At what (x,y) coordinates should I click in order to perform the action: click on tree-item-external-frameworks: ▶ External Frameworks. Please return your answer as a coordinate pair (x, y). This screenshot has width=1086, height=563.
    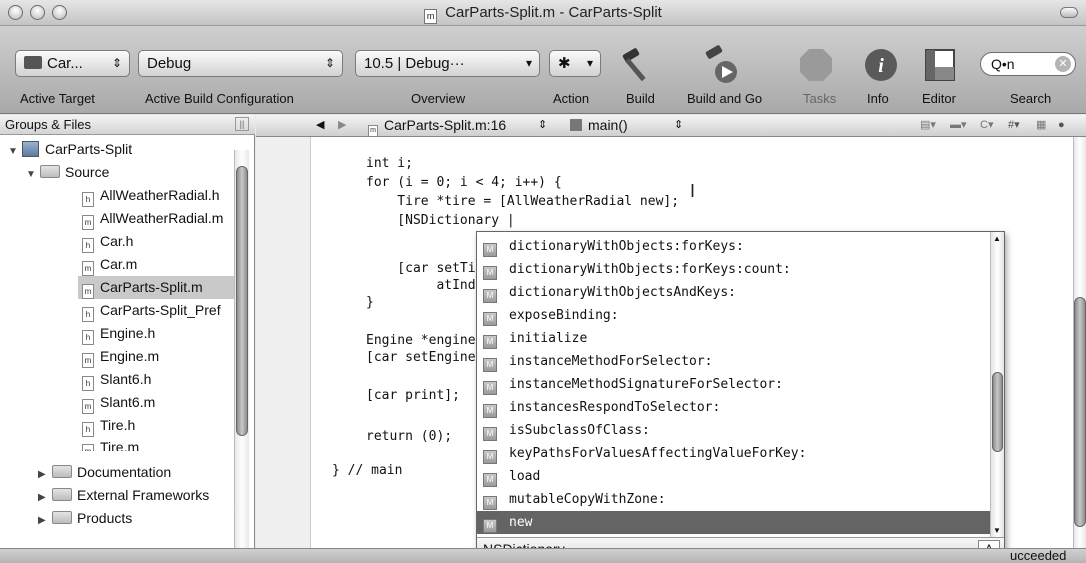
    Looking at the image, I should click on (123, 495).